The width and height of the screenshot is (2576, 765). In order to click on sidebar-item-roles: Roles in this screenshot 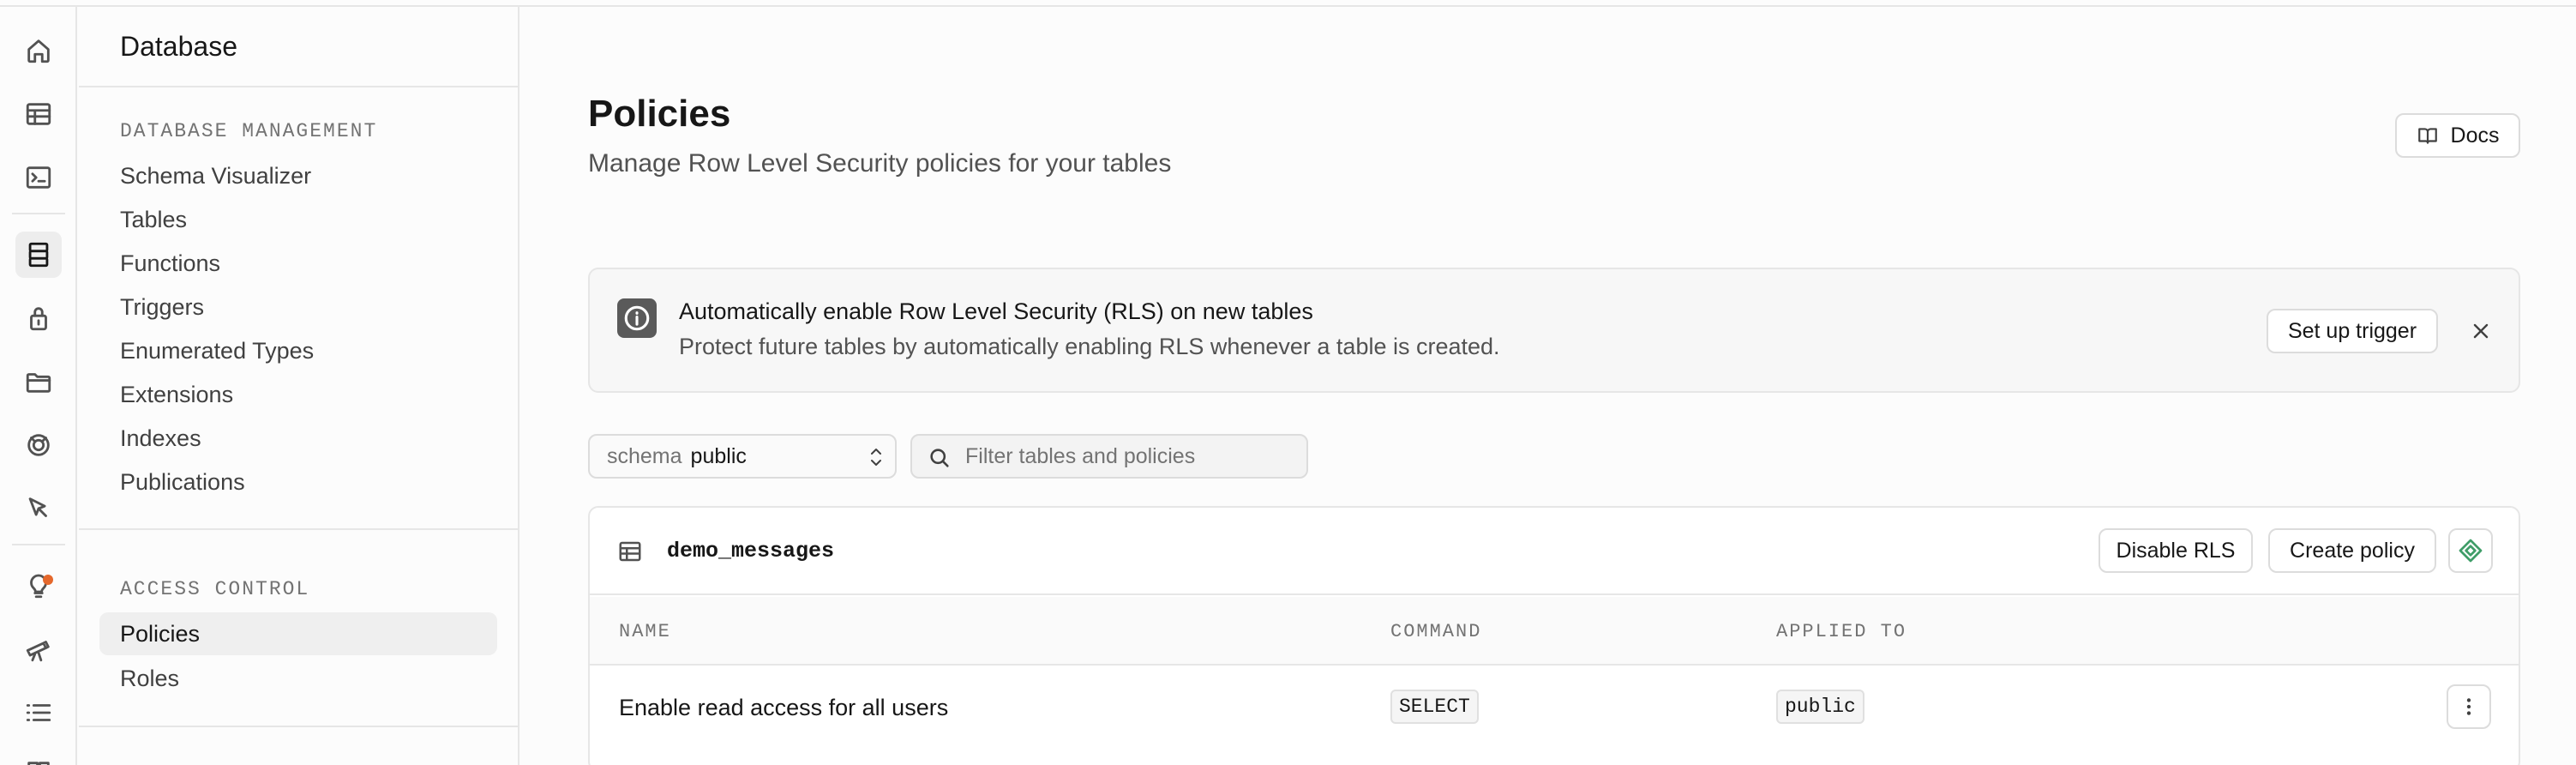, I will do `click(298, 678)`.